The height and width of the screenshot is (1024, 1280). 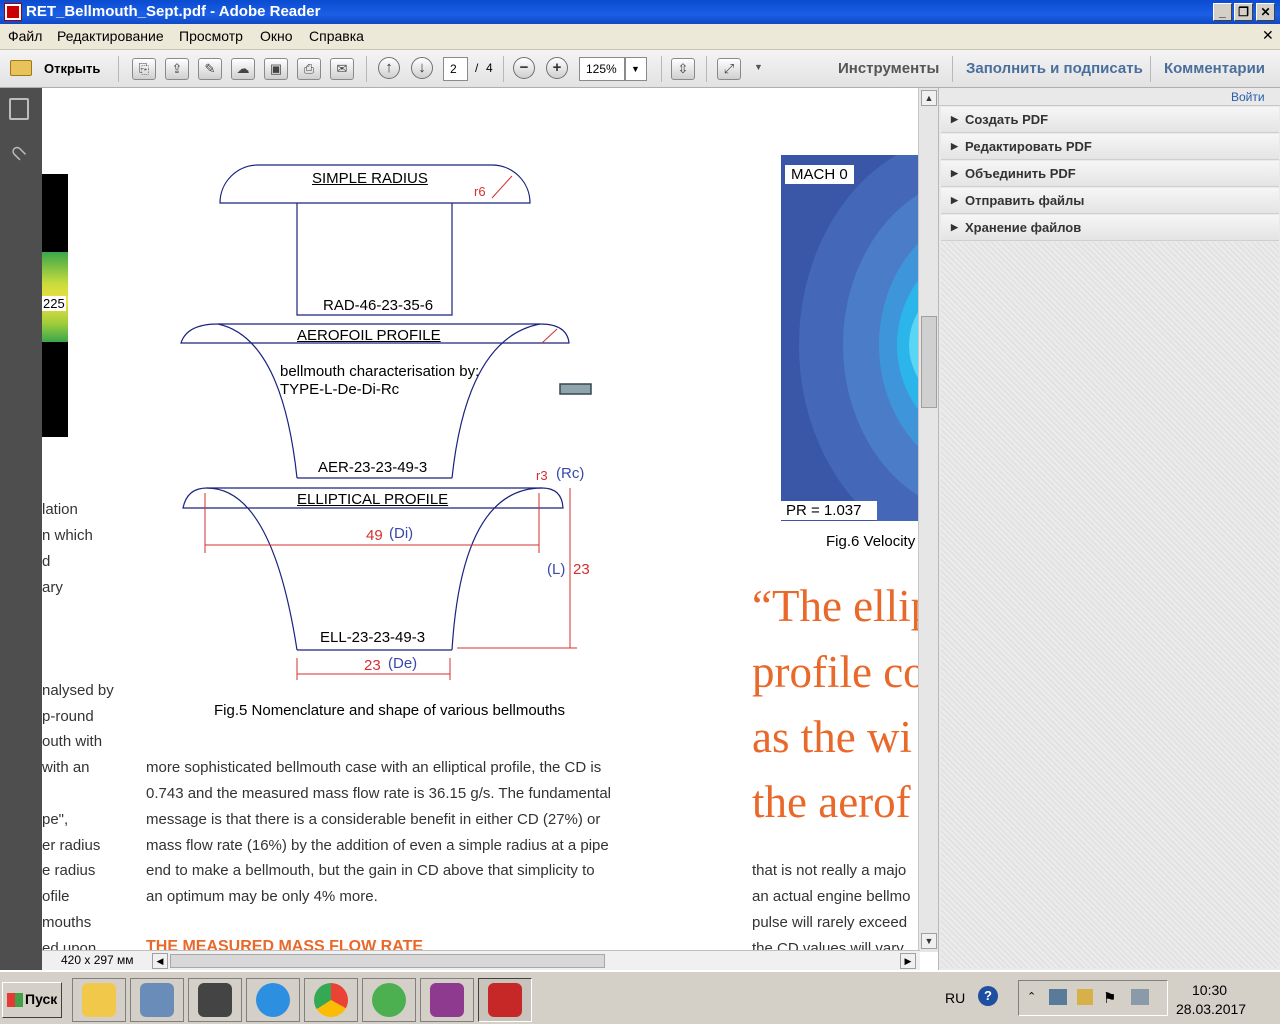 What do you see at coordinates (929, 98) in the screenshot?
I see `scroll-up-button: ▲` at bounding box center [929, 98].